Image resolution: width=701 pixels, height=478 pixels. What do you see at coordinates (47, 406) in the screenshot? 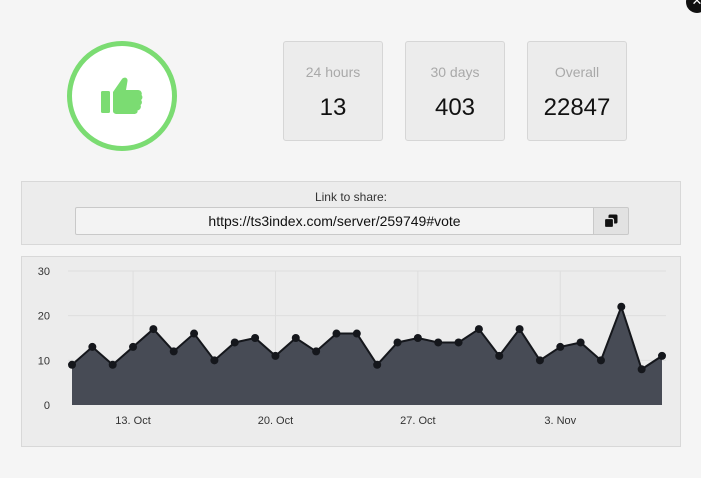
I see `chart-y-tick-label: 0` at bounding box center [47, 406].